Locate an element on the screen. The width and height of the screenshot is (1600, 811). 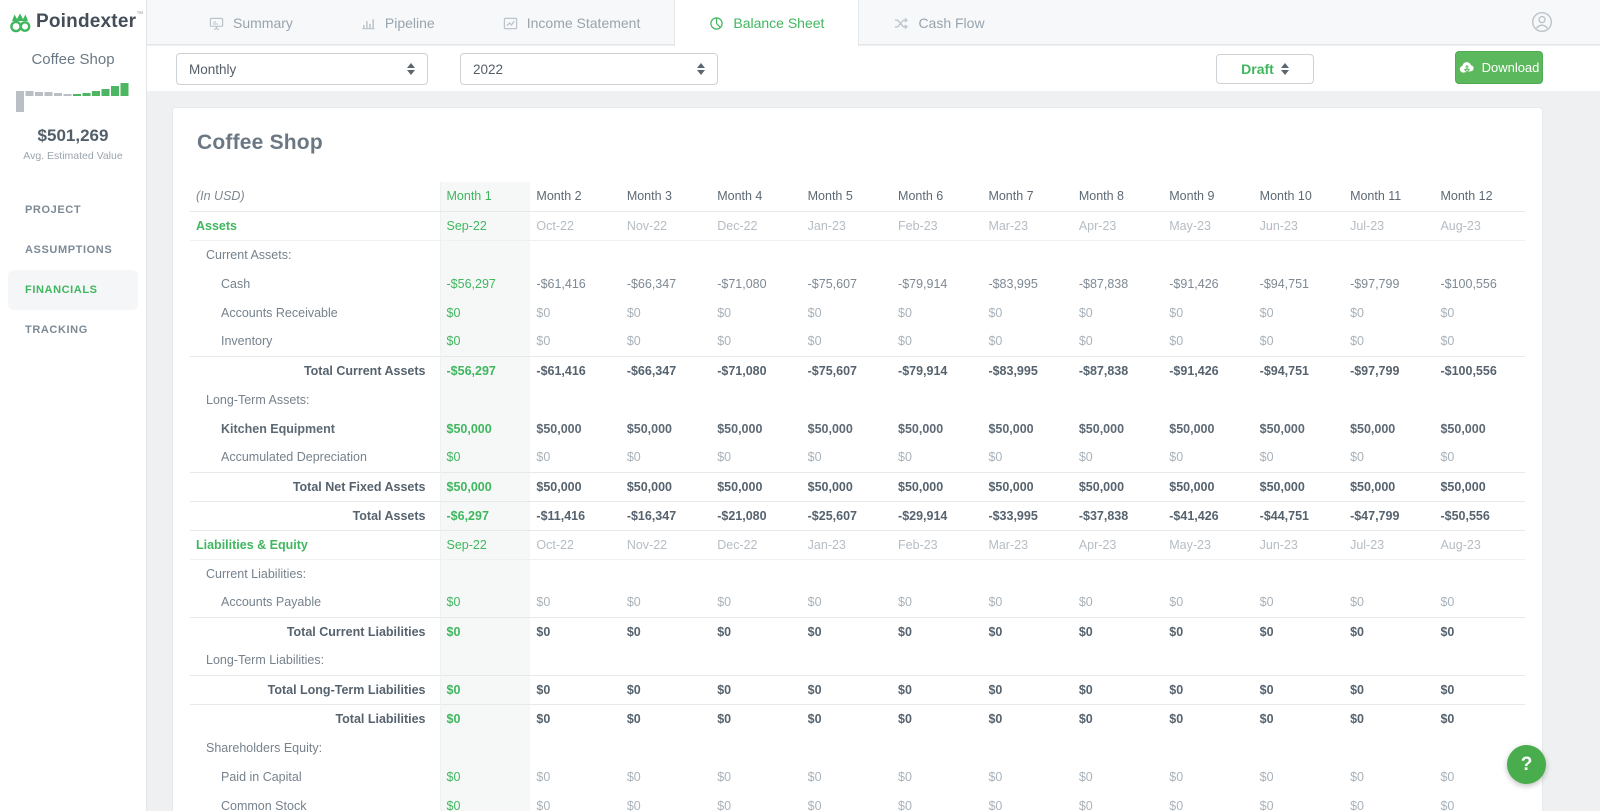
user-profile-icon is located at coordinates (1542, 22).